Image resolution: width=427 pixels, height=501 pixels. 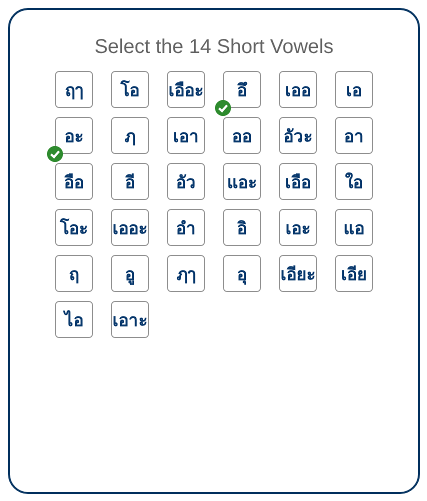 What do you see at coordinates (298, 181) in the screenshot?
I see `vowel-tile: เอือ` at bounding box center [298, 181].